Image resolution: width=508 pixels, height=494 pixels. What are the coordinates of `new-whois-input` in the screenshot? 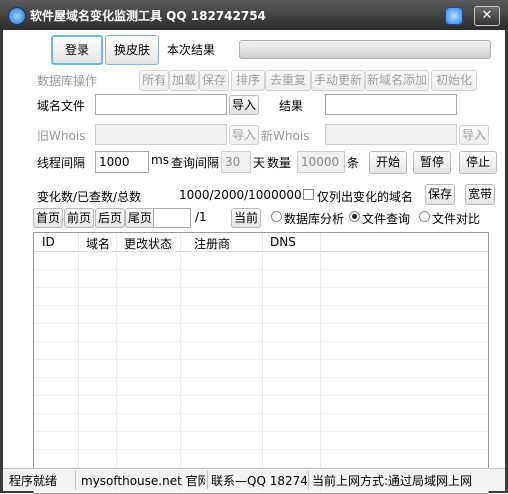 It's located at (391, 134).